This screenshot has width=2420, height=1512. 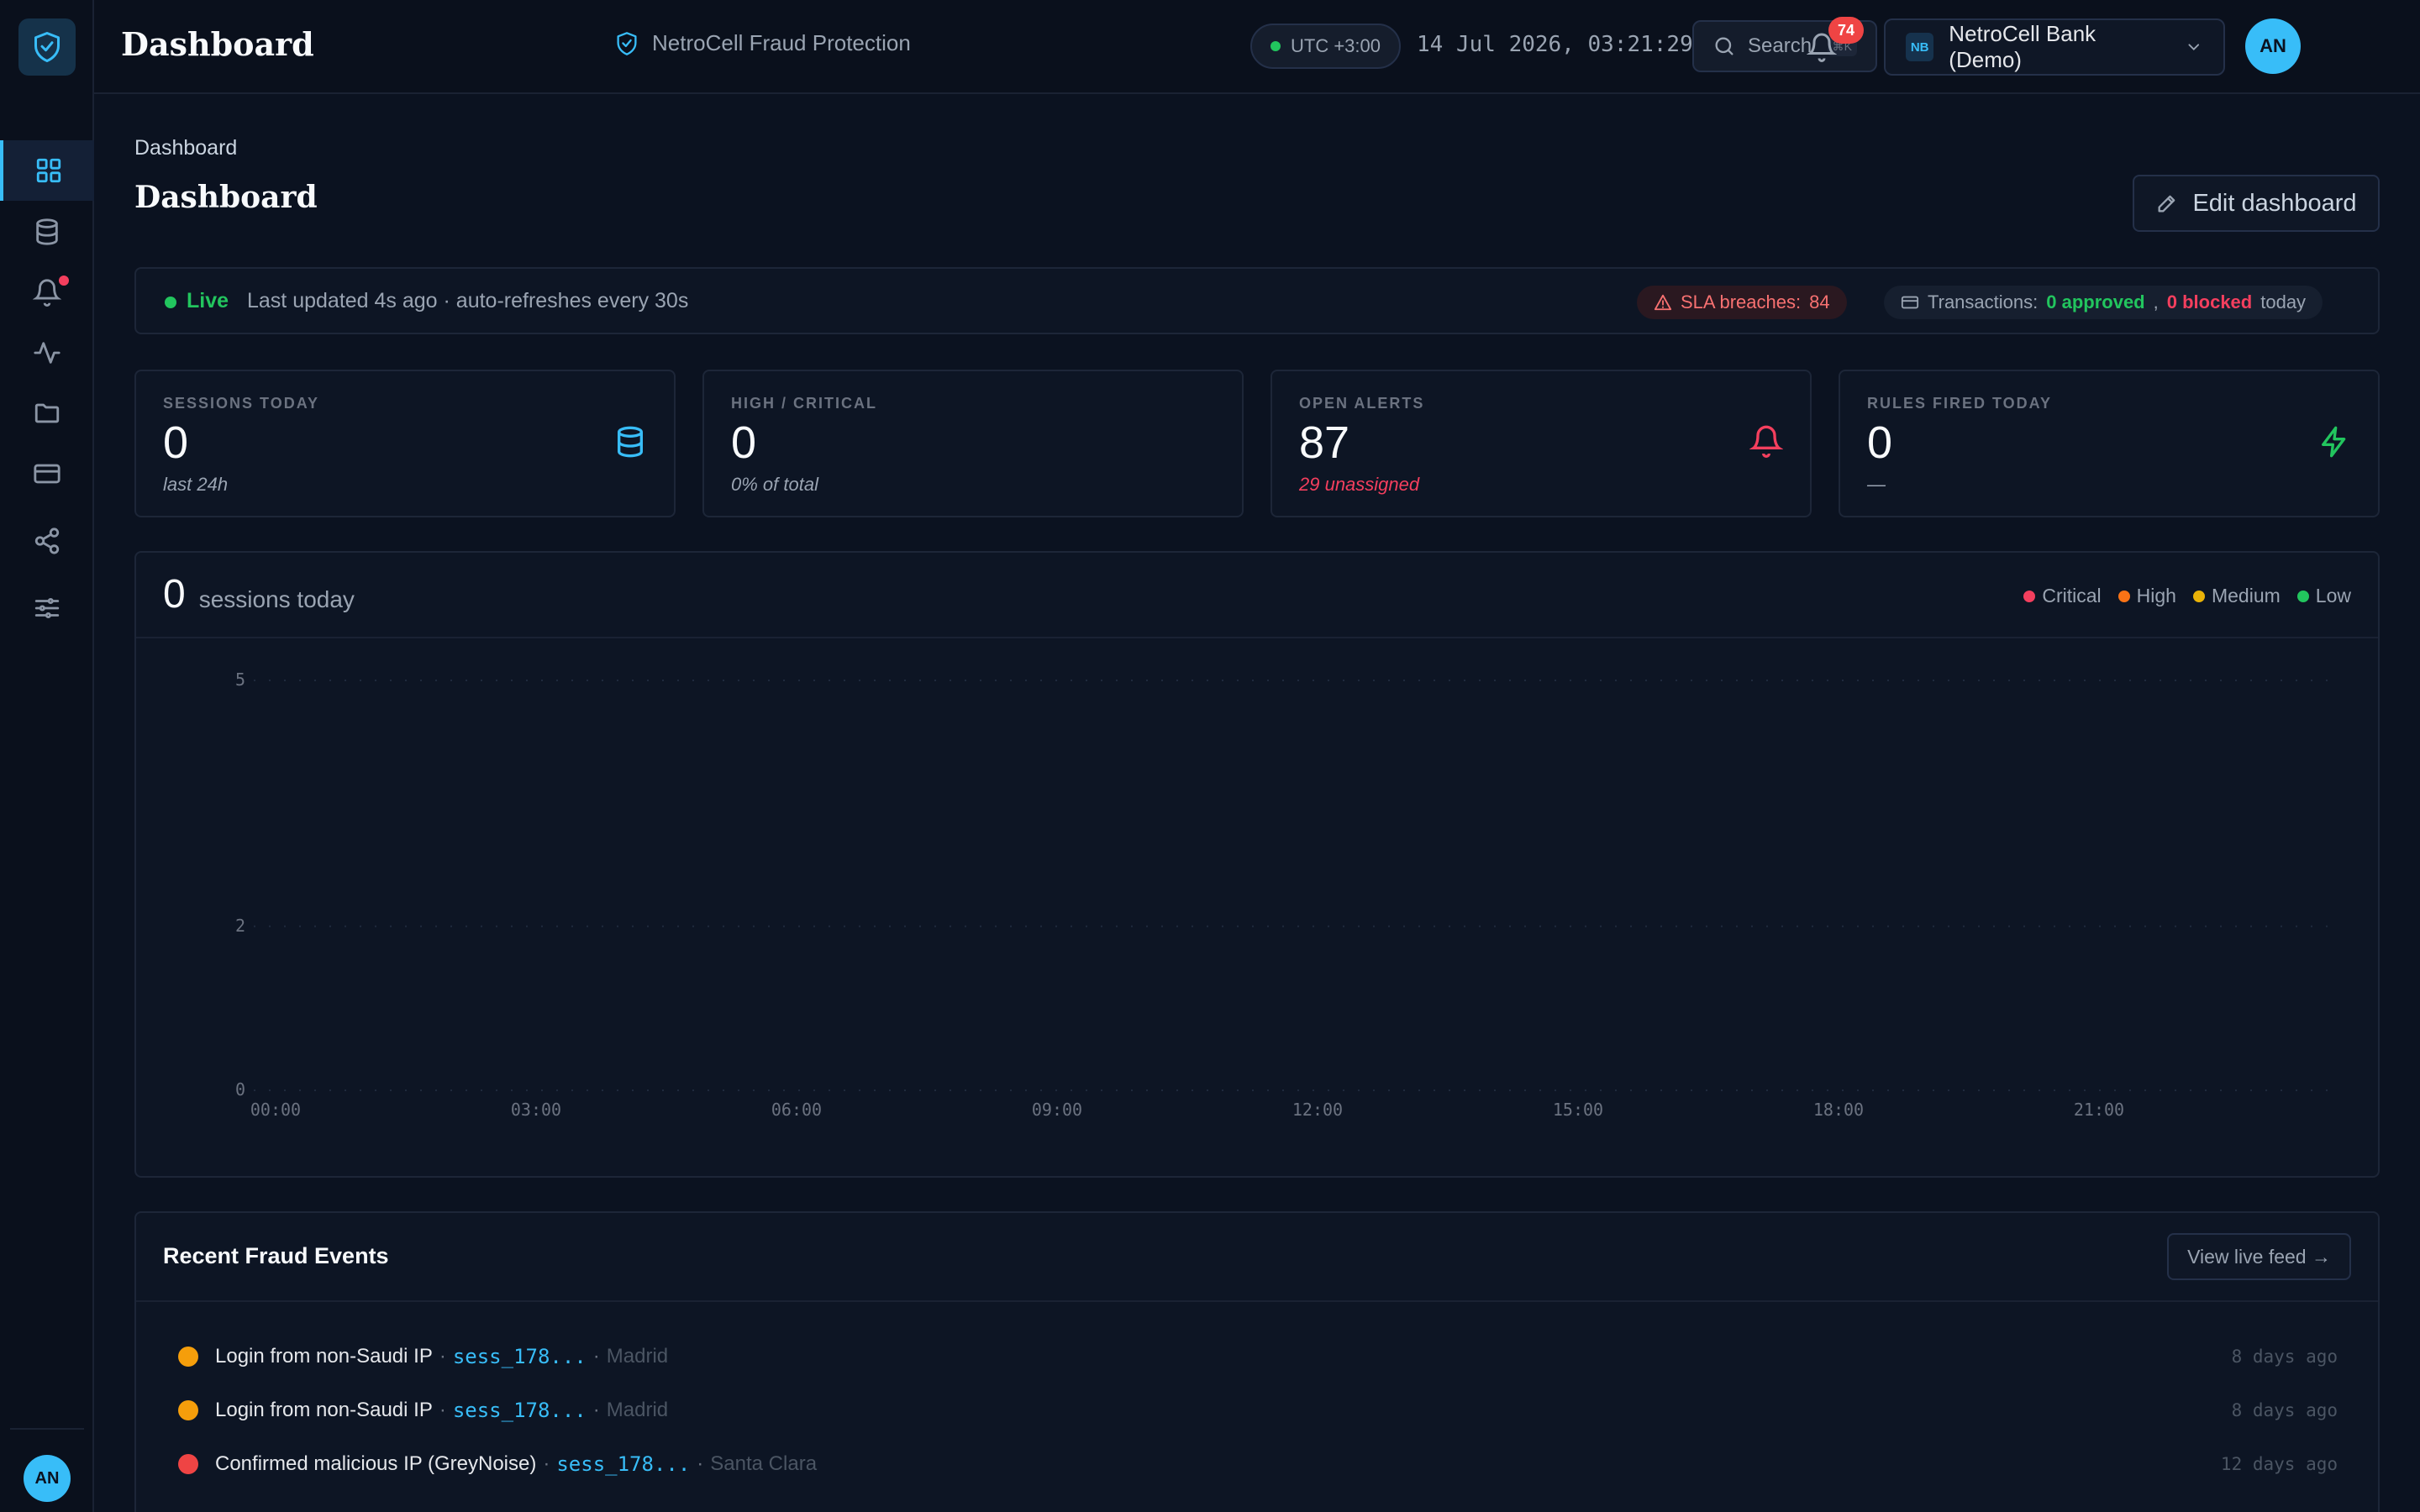 I want to click on legend-item-critical: Critical, so click(x=2062, y=596).